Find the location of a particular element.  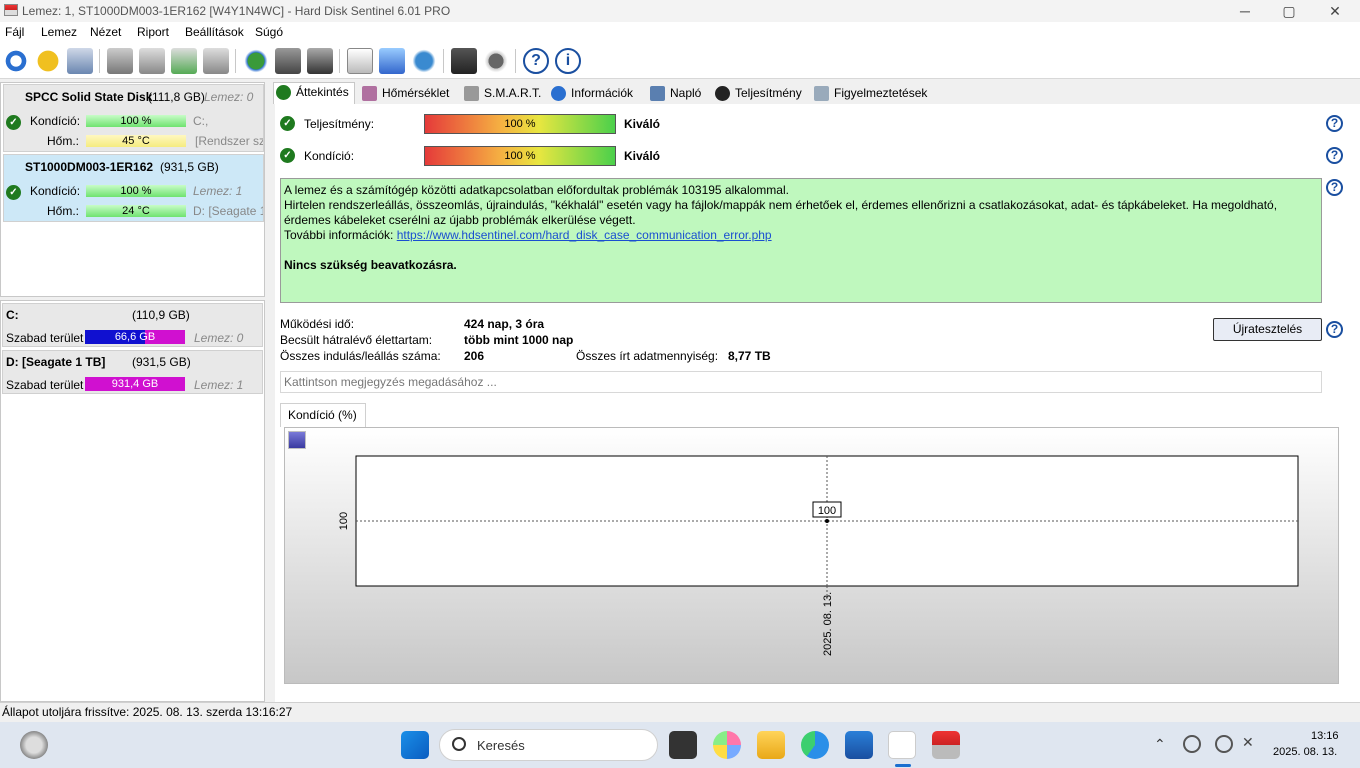

widgets-icon is located at coordinates (34, 745).